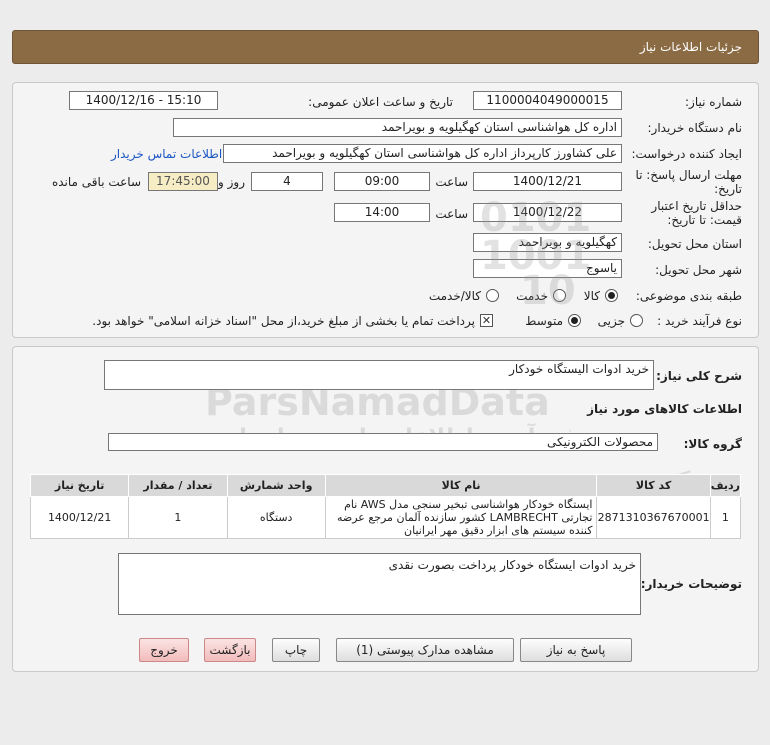 This screenshot has width=770, height=745. I want to click on back-button: بازگشت, so click(230, 650).